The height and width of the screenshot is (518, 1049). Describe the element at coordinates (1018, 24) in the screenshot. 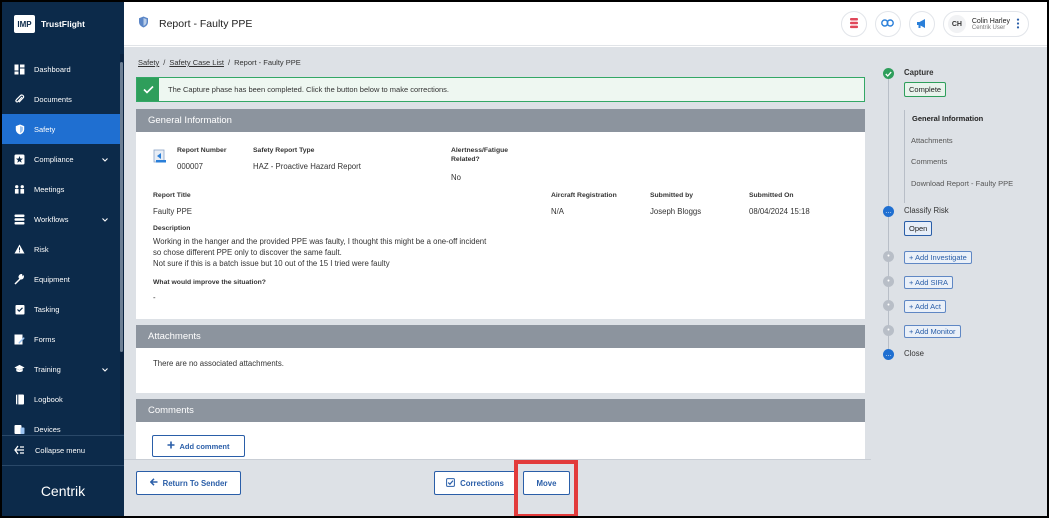

I see `more-vertical-icon` at that location.